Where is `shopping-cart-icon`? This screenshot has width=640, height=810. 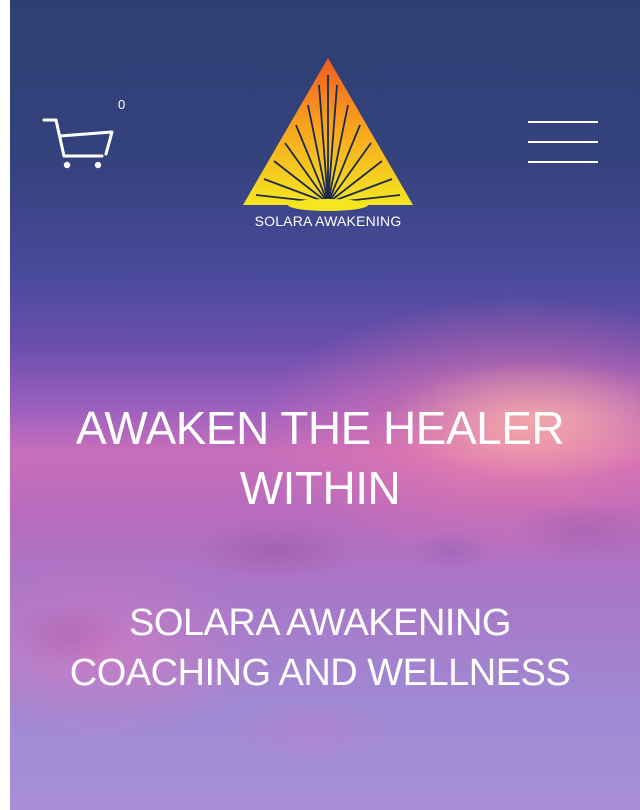 shopping-cart-icon is located at coordinates (78, 143).